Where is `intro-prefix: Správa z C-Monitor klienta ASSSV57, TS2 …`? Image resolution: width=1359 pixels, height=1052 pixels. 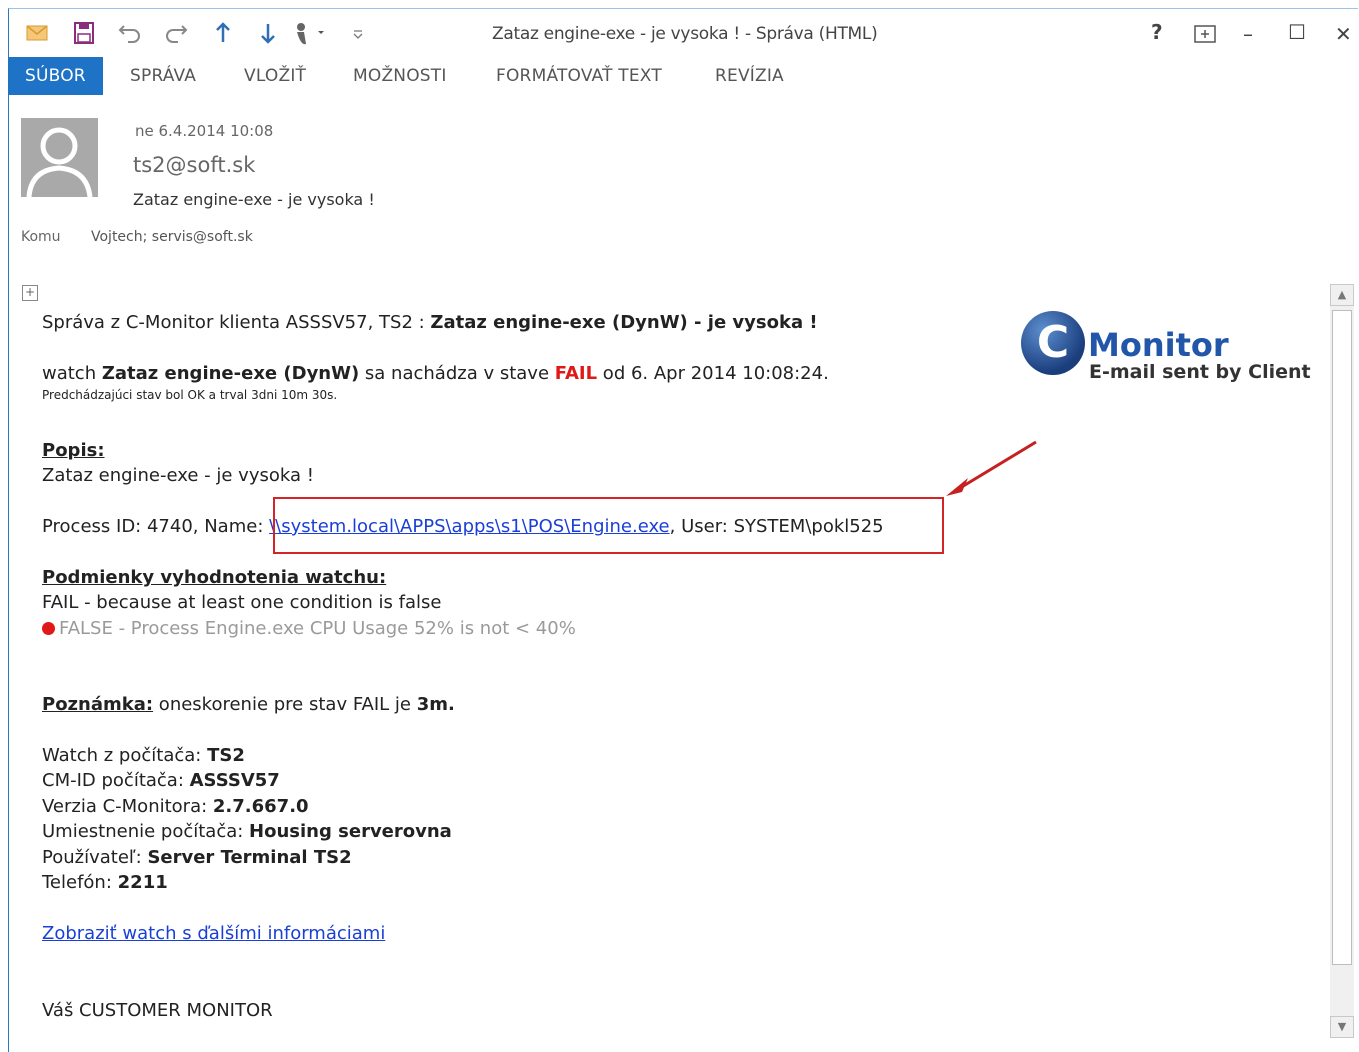
intro-prefix: Správa z C-Monitor klienta ASSSV57, TS2 … is located at coordinates (236, 322).